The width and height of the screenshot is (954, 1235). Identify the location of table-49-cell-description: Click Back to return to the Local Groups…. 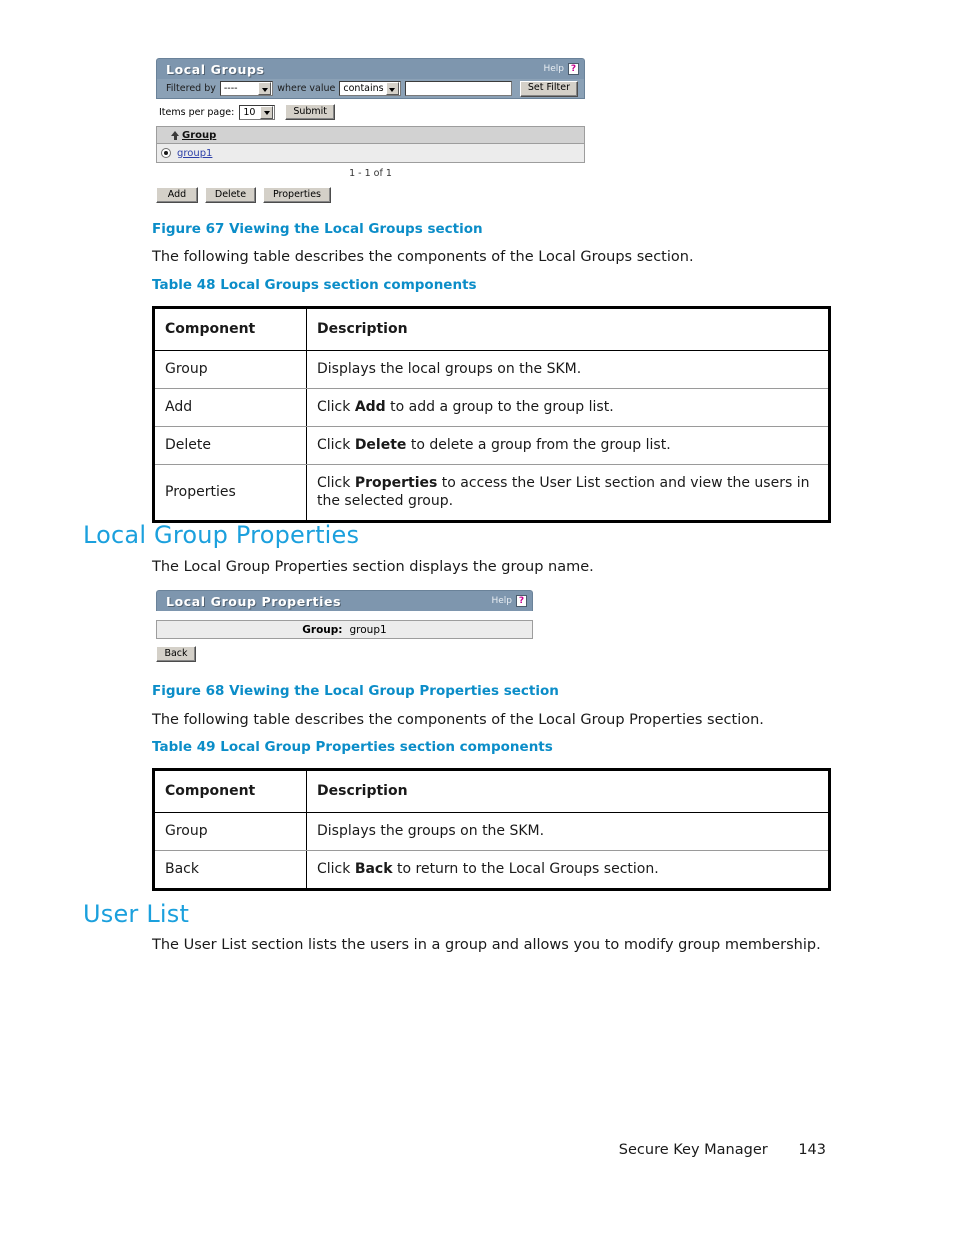
(568, 870).